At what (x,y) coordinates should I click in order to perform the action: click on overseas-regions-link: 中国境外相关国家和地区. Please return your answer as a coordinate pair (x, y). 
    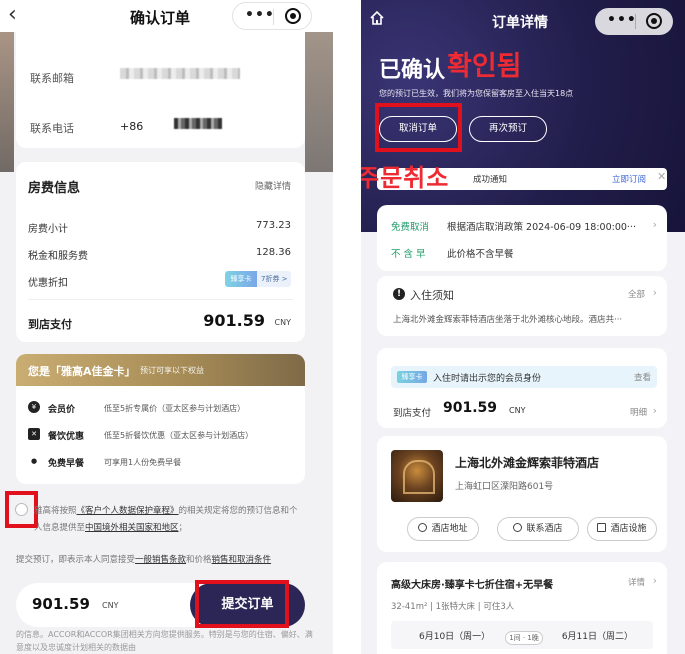
    Looking at the image, I should click on (132, 528).